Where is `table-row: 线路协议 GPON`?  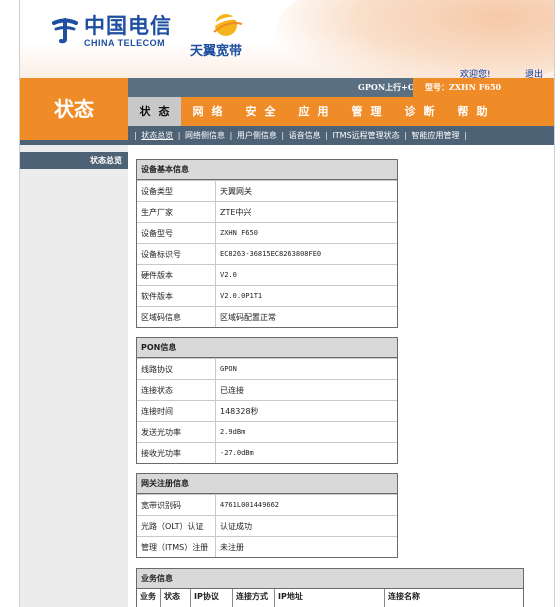 table-row: 线路协议 GPON is located at coordinates (267, 368).